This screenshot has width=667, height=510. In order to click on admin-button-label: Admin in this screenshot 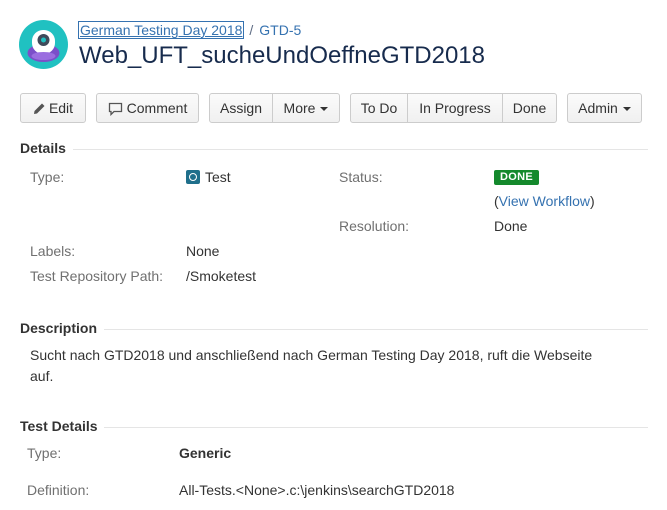, I will do `click(598, 108)`.